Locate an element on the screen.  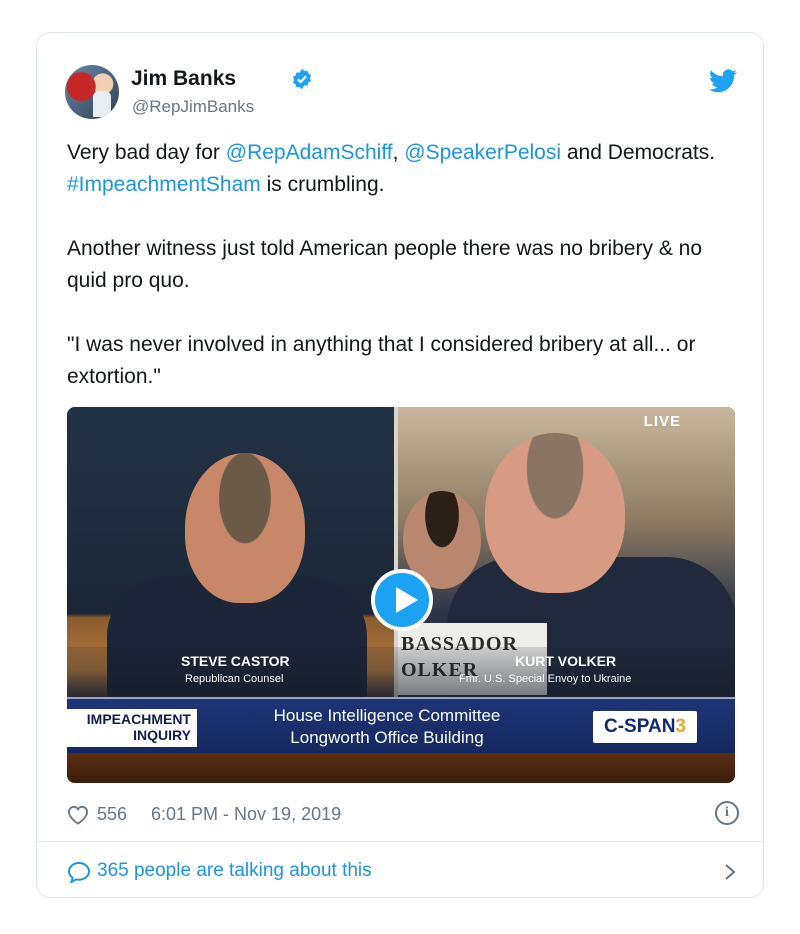
like-count: 556 is located at coordinates (112, 814).